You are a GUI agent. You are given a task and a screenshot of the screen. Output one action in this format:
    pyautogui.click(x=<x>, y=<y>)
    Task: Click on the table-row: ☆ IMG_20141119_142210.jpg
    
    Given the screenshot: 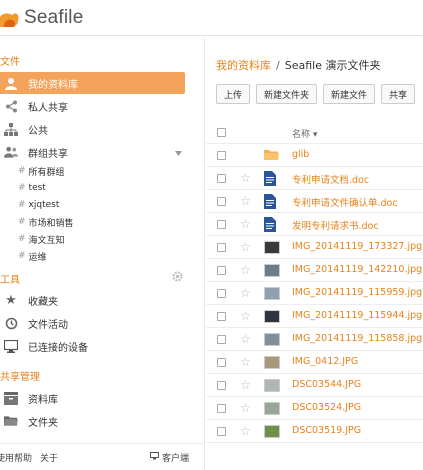 What is the action you would take?
    pyautogui.click(x=314, y=270)
    